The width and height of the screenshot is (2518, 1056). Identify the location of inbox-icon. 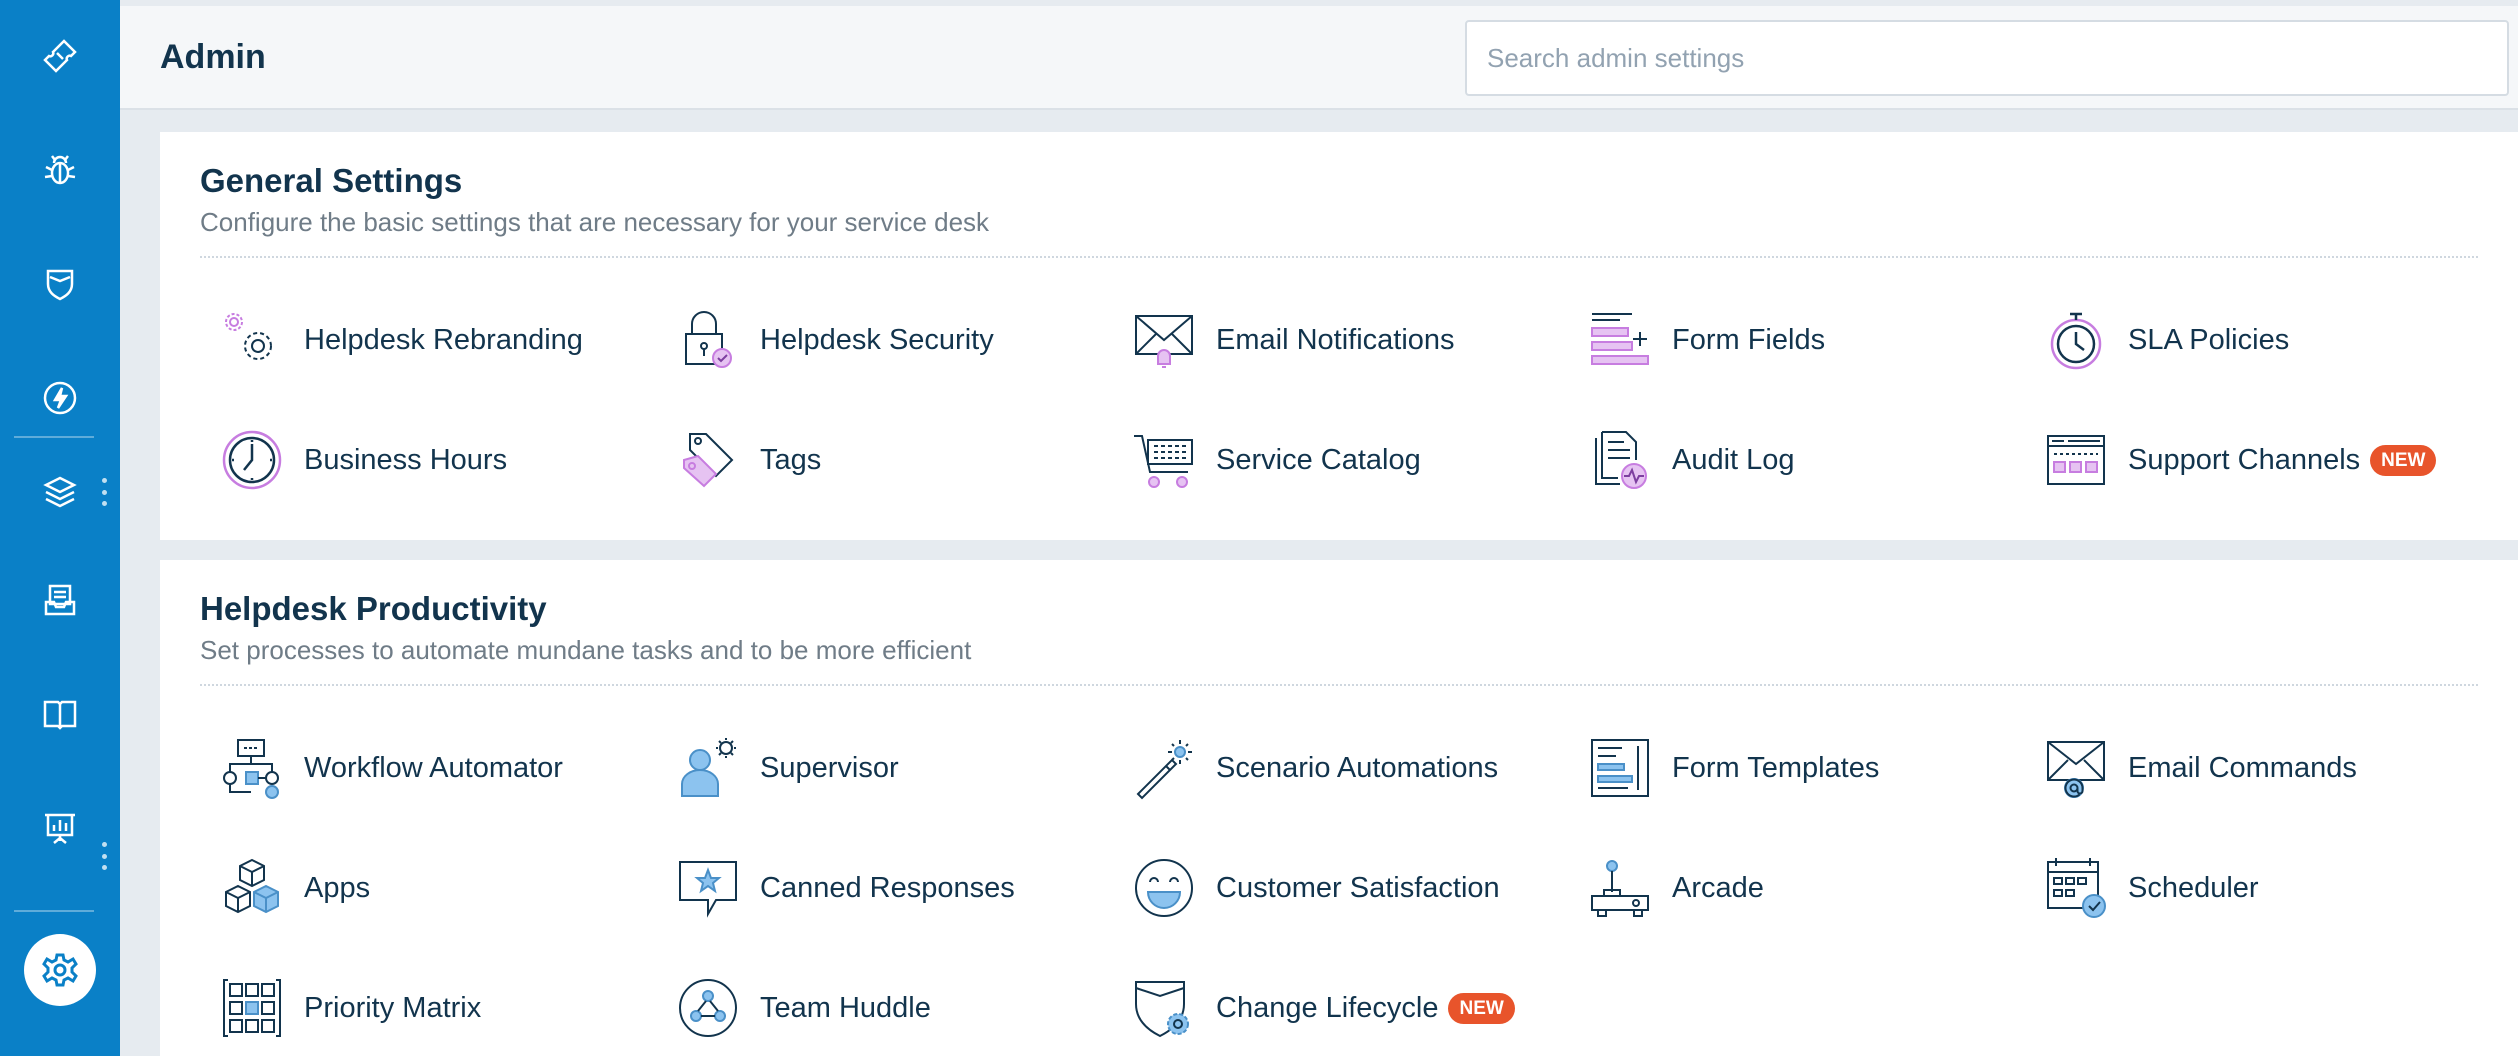
(60, 600).